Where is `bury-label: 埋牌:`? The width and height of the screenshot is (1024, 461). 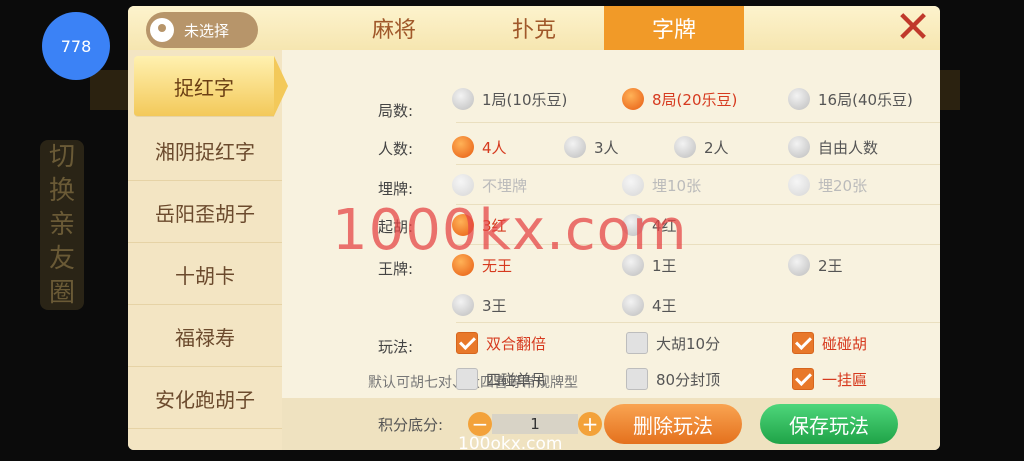
bury-label: 埋牌: is located at coordinates (396, 189).